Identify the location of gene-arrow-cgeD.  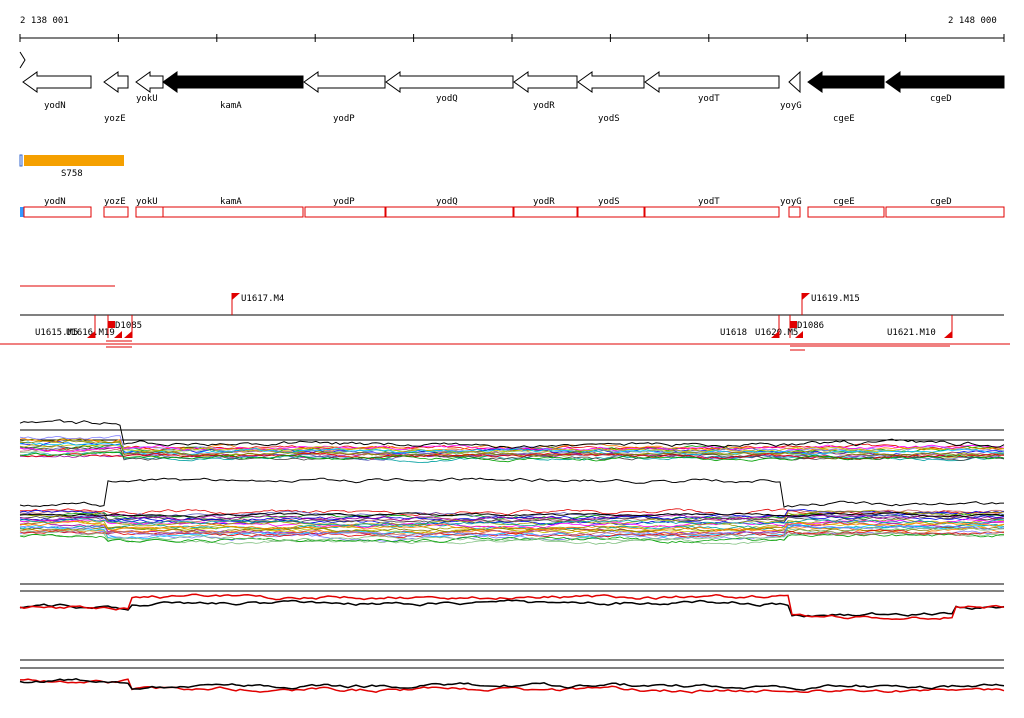
(945, 82).